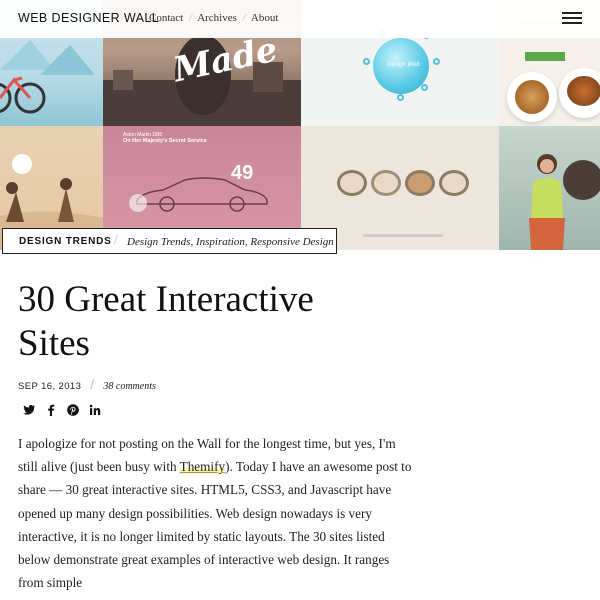 This screenshot has height=600, width=600. I want to click on coffee-badge, so click(581, 180).